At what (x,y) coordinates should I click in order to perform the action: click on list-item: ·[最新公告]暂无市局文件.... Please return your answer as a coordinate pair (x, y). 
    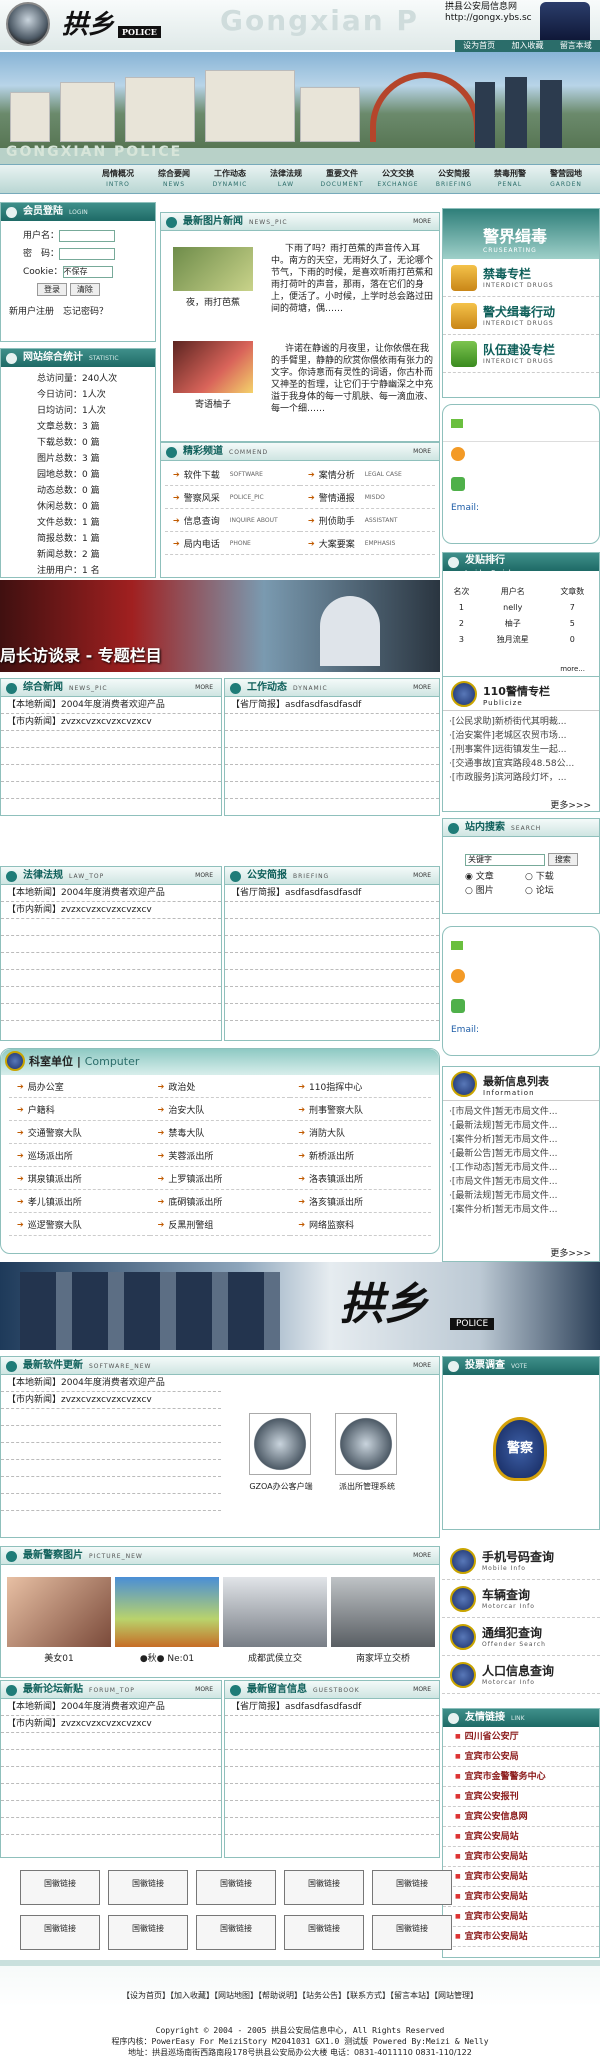
    Looking at the image, I should click on (521, 1154).